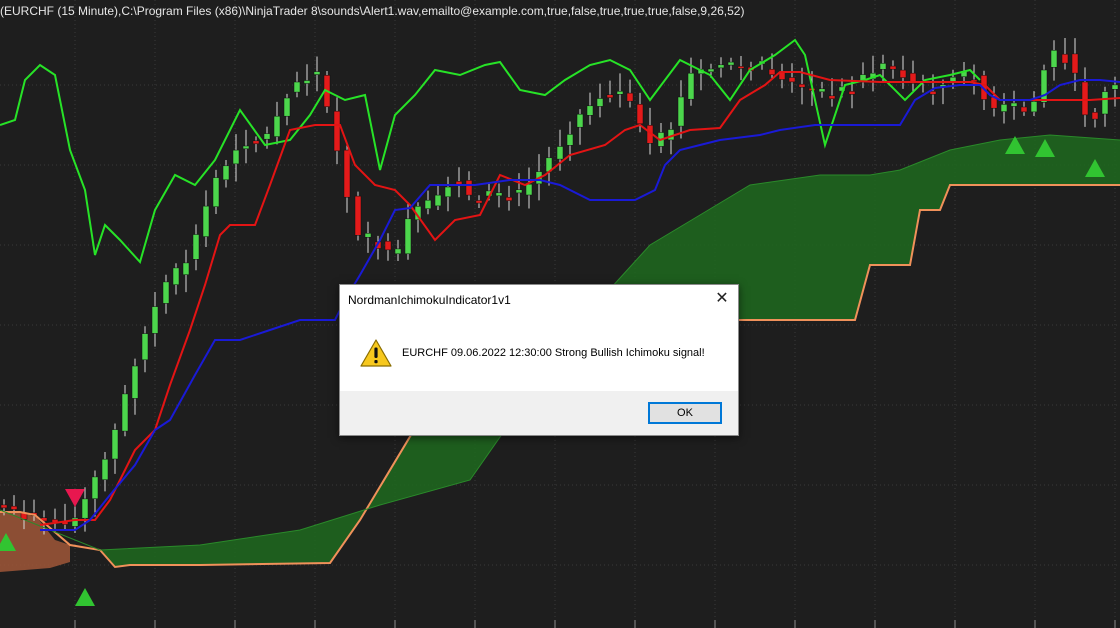 Image resolution: width=1120 pixels, height=628 pixels. I want to click on close-icon: ✕, so click(722, 299).